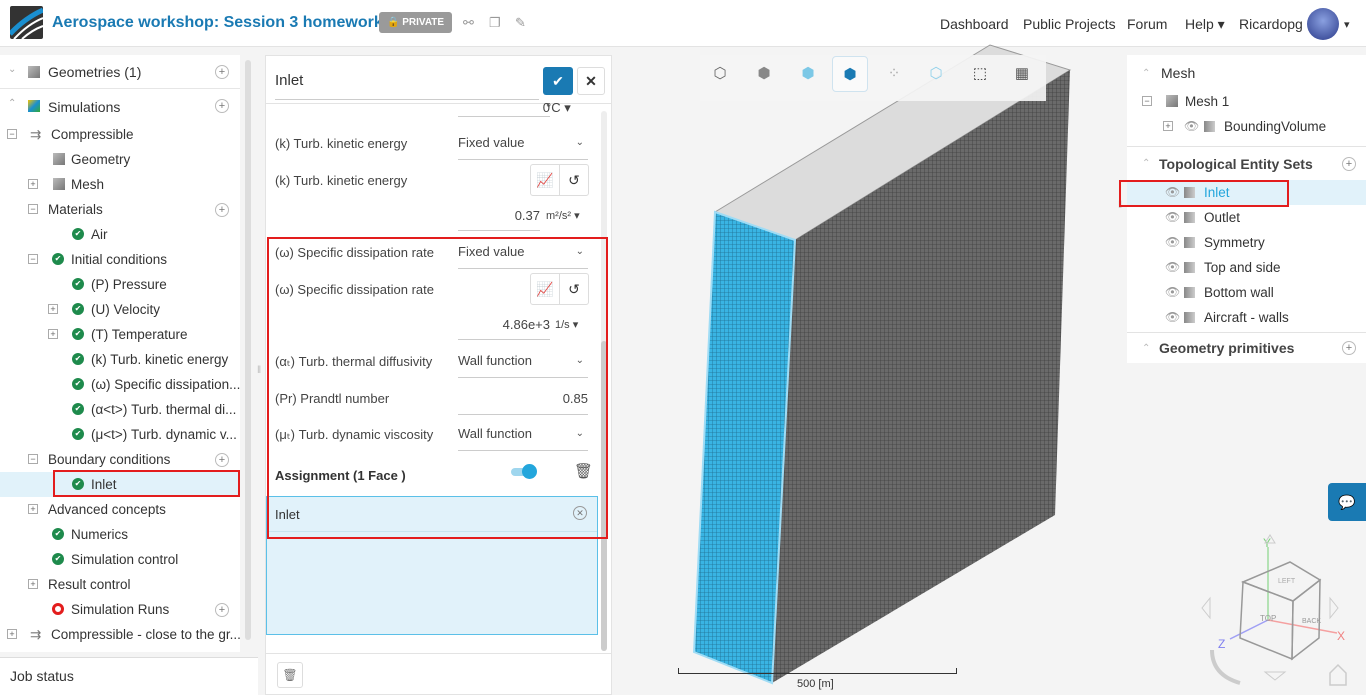  I want to click on mesh-item: − Mesh 1, so click(1246, 101).